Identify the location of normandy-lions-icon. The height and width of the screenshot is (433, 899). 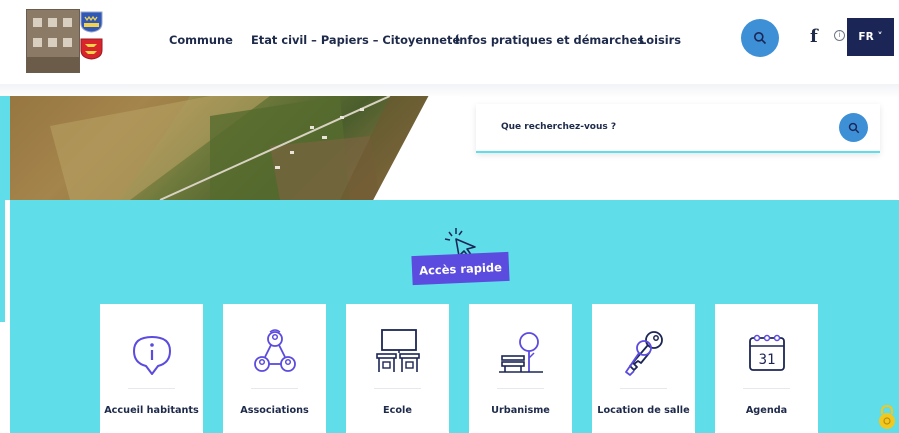
(91, 49).